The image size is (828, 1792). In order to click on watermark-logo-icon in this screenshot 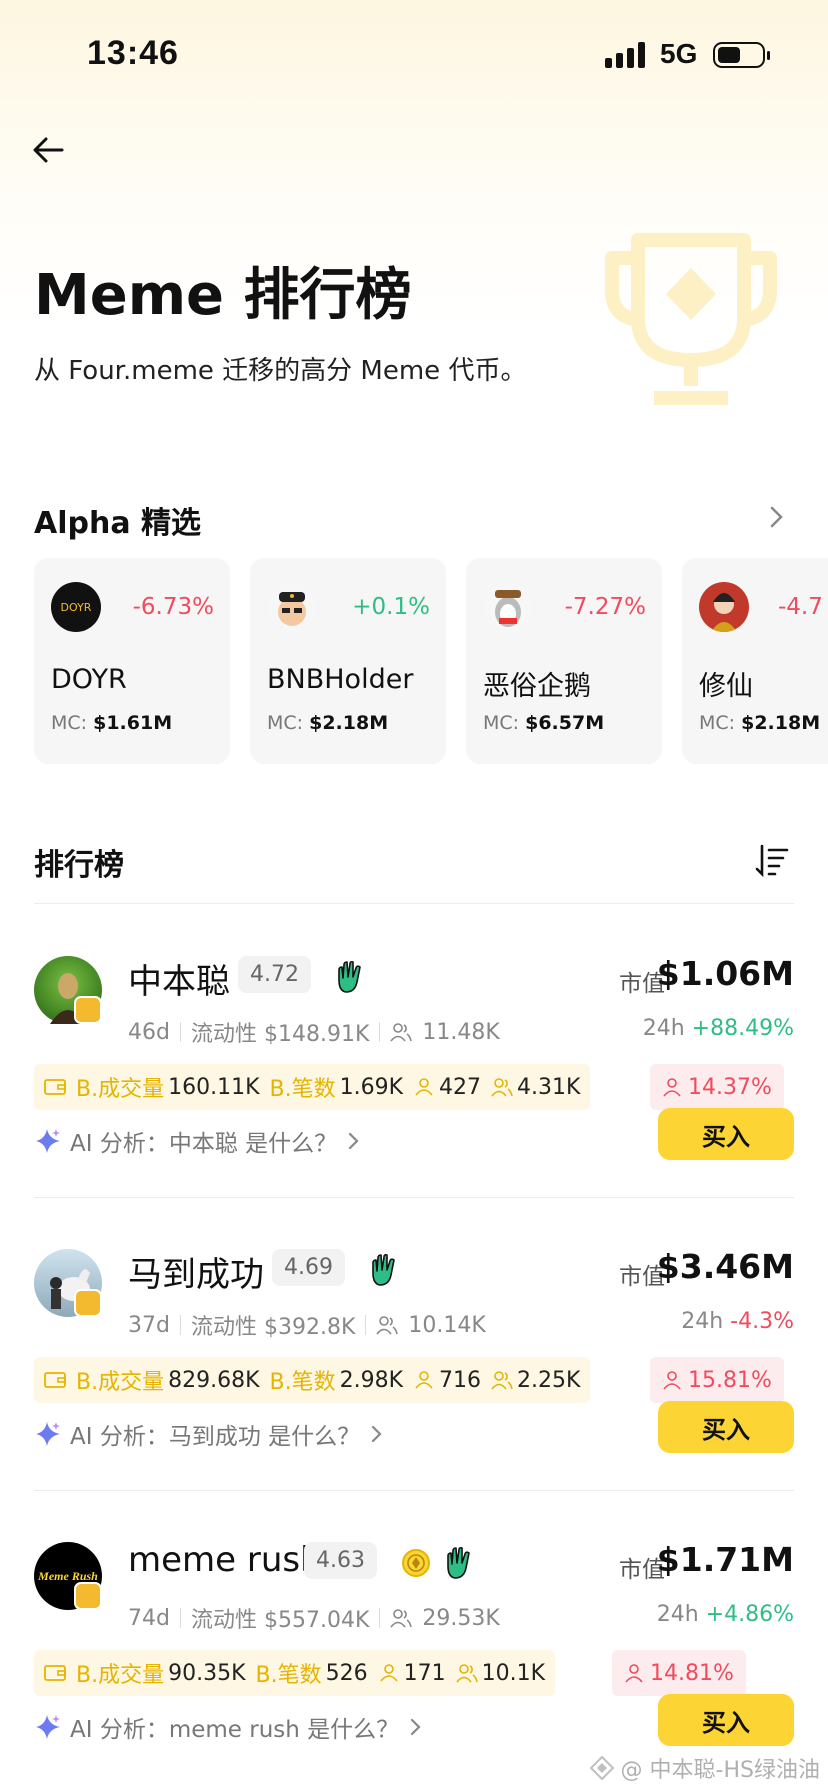, I will do `click(602, 1768)`.